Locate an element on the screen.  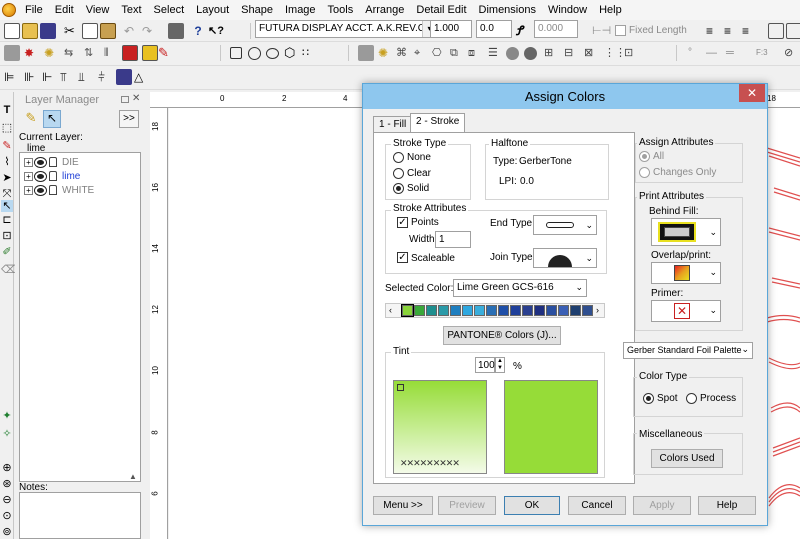
tab-stroke: 2 - Stroke is located at coordinates (438, 123).